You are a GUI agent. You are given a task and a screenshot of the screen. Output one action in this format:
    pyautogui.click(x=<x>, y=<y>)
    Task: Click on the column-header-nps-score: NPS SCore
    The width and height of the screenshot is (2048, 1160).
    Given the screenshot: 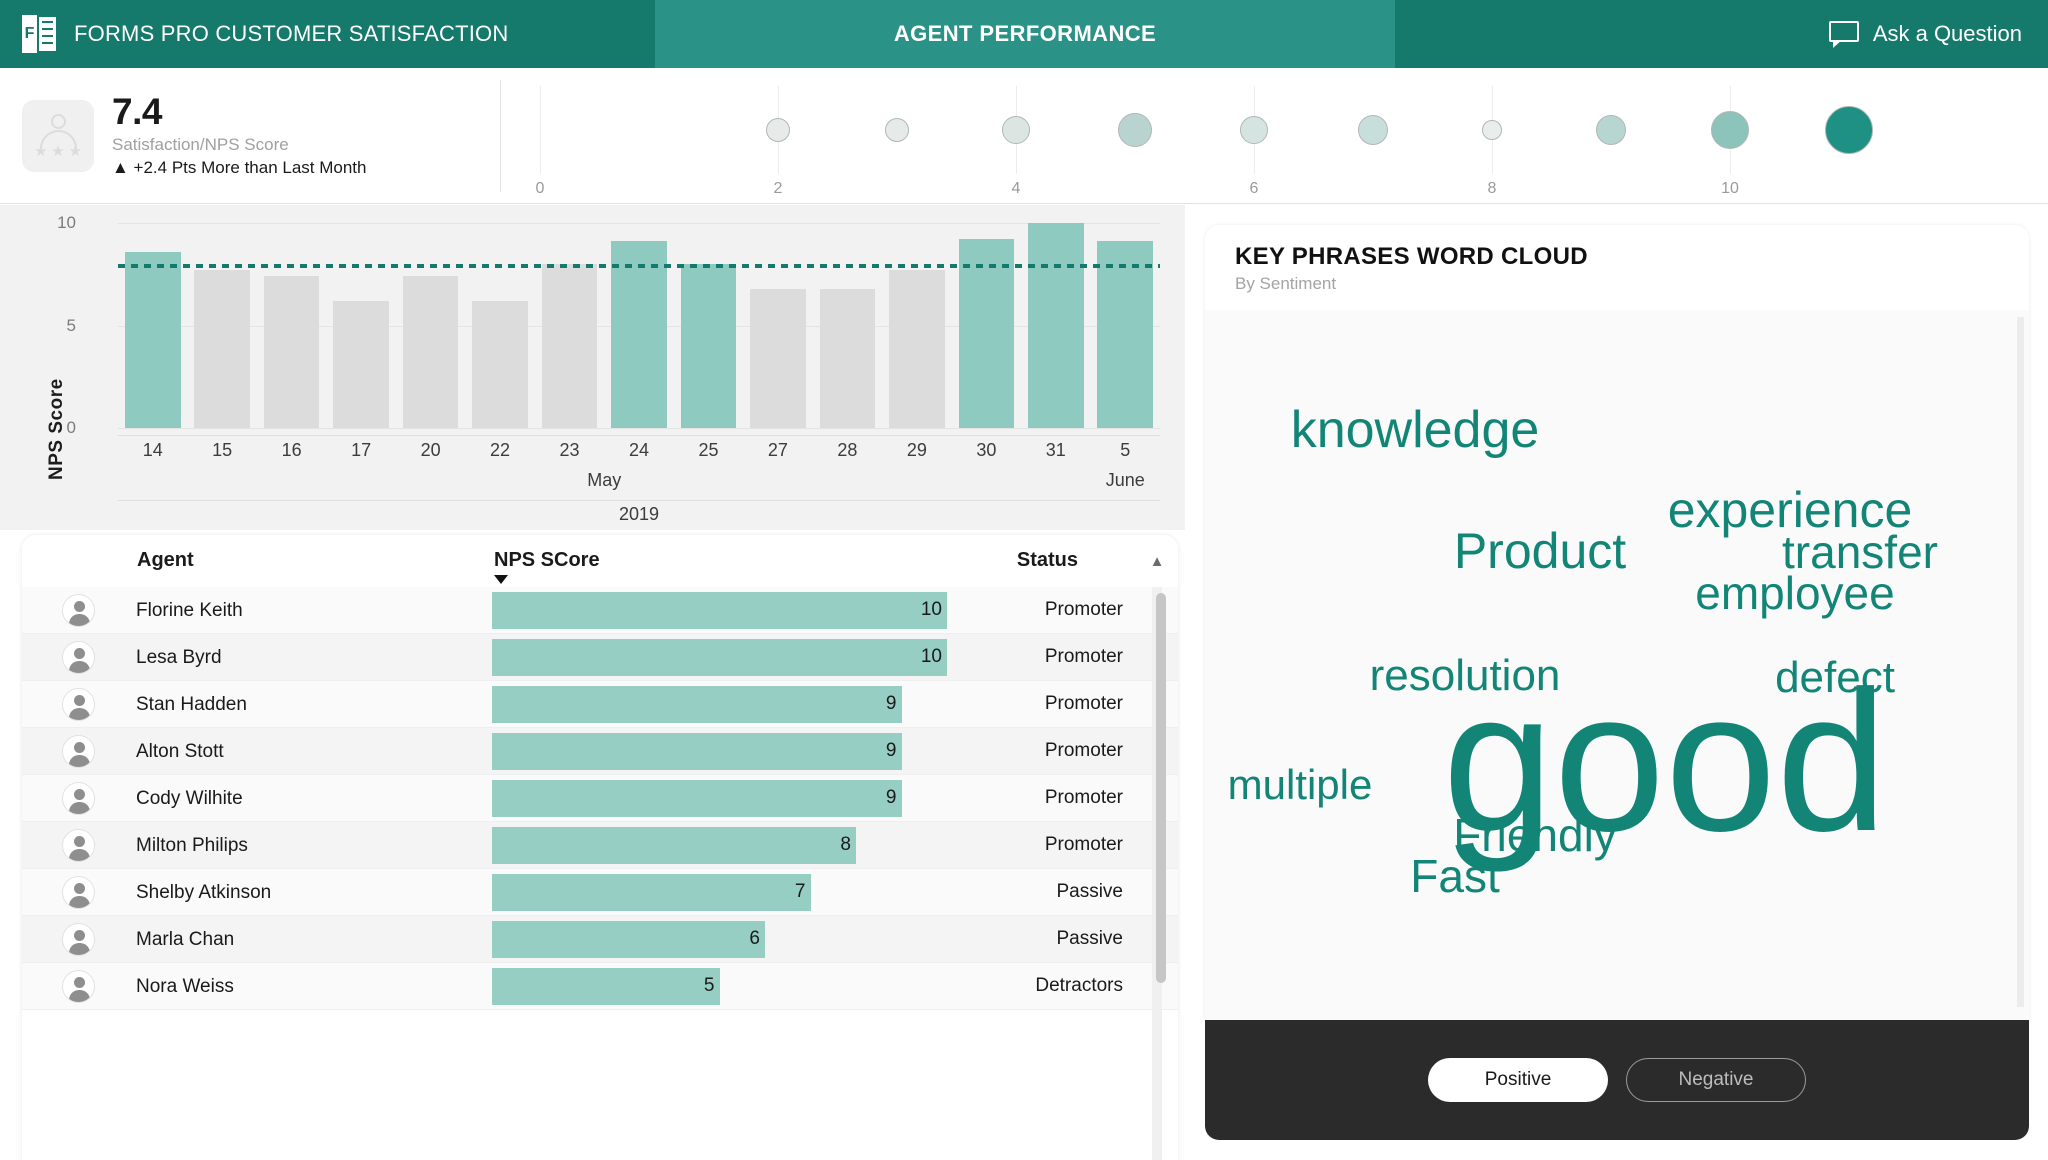 What is the action you would take?
    pyautogui.click(x=547, y=560)
    